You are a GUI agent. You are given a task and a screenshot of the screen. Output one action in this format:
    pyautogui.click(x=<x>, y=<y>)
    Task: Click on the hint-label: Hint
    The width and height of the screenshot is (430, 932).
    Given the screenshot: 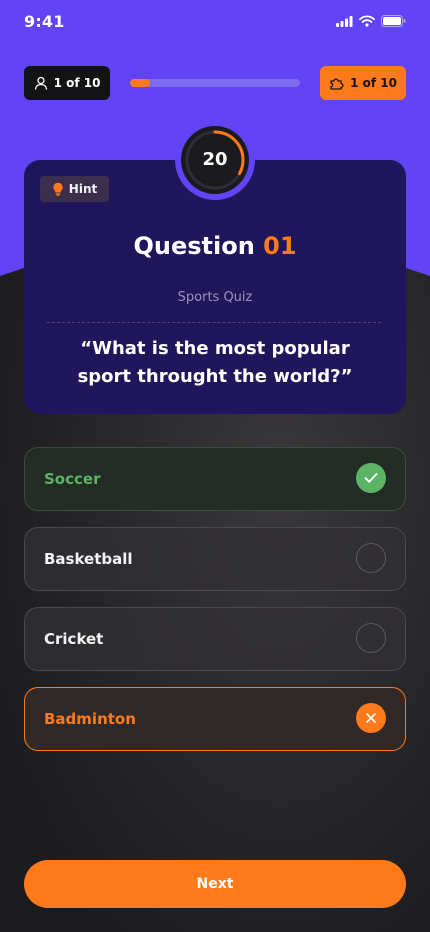 What is the action you would take?
    pyautogui.click(x=83, y=189)
    